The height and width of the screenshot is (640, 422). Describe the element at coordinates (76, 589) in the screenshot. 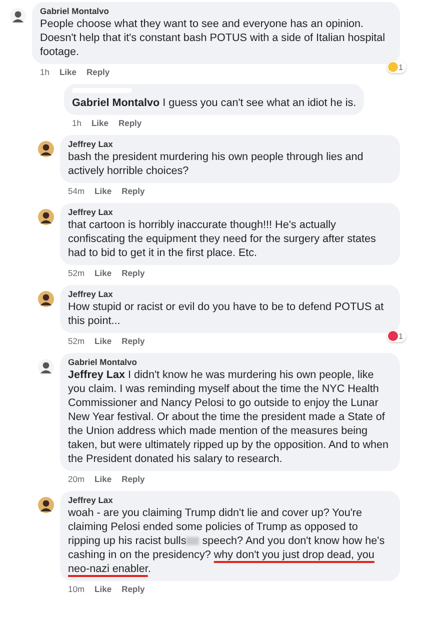

I see `timestamp: 10m` at that location.